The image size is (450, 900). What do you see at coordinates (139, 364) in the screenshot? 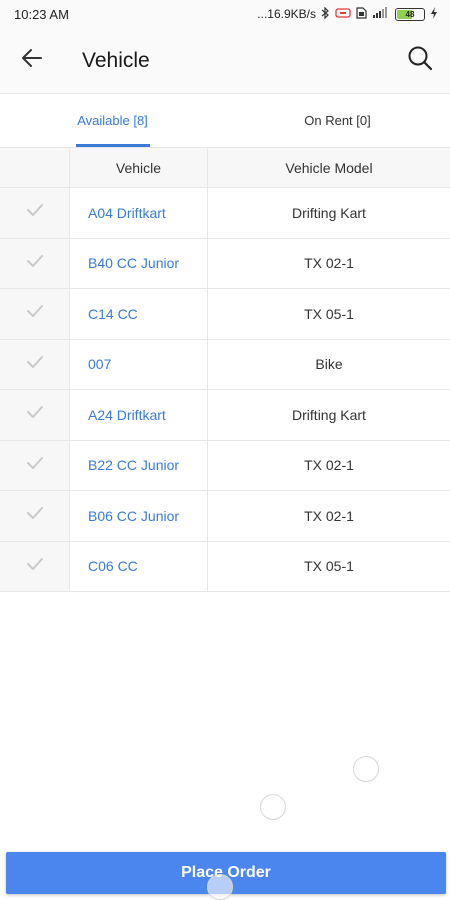
I see `vehicle-name-link: 007` at bounding box center [139, 364].